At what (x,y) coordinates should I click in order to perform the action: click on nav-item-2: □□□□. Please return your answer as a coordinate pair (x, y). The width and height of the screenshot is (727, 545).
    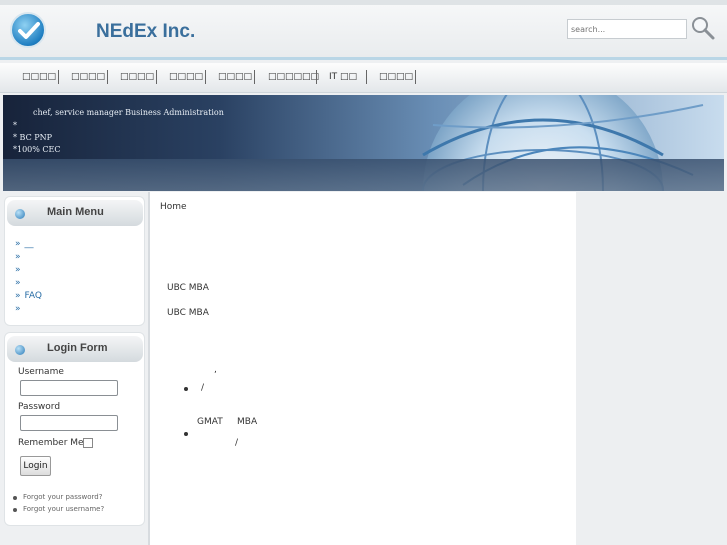
    Looking at the image, I should click on (88, 78).